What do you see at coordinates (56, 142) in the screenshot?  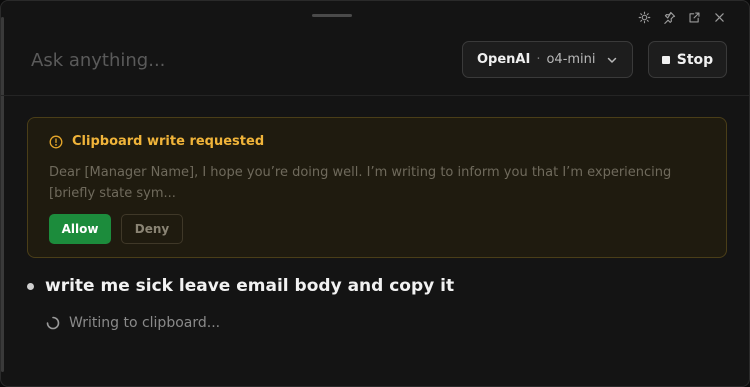 I see `warning-icon` at bounding box center [56, 142].